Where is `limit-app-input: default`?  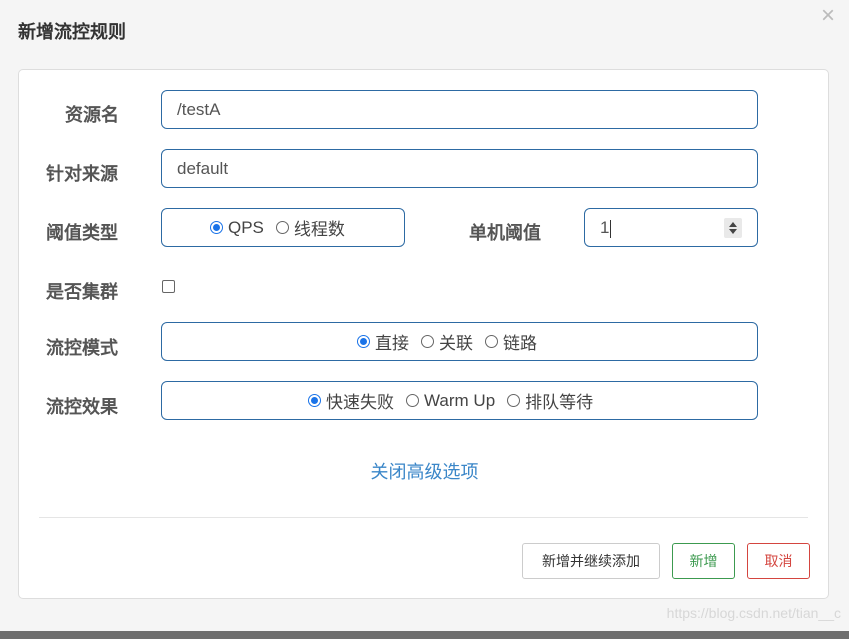
limit-app-input: default is located at coordinates (459, 168).